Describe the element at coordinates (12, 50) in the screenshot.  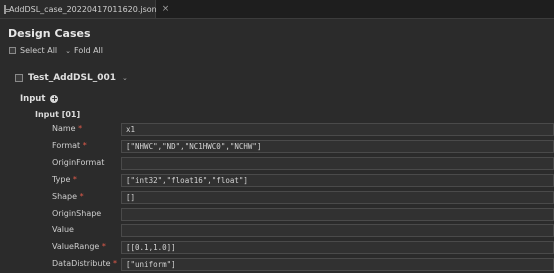
I see `select-all-checkbox` at that location.